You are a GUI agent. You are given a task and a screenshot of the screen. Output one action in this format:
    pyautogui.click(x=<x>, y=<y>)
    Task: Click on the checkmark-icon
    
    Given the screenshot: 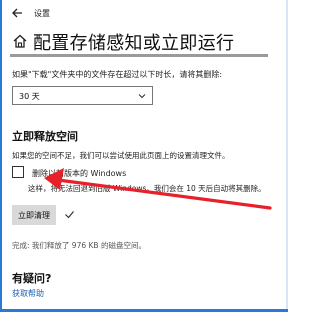 What is the action you would take?
    pyautogui.click(x=69, y=215)
    